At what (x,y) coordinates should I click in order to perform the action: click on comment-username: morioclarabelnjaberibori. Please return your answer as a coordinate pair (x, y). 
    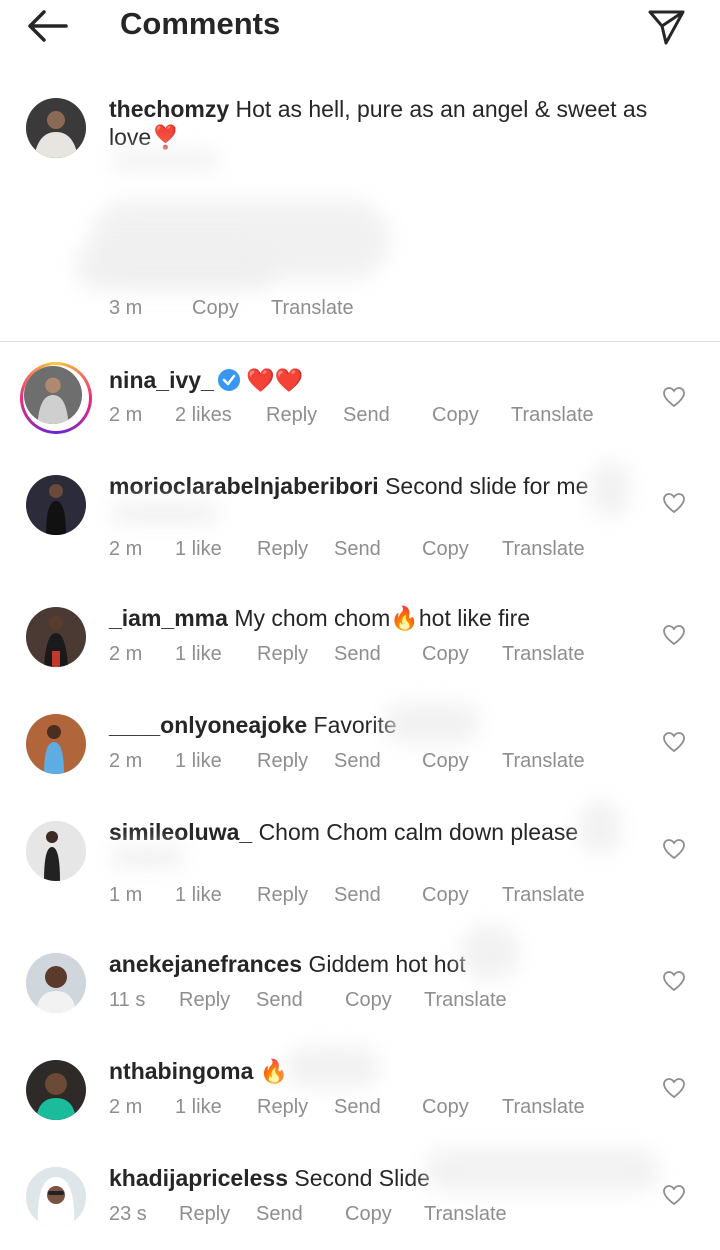
    Looking at the image, I should click on (244, 486).